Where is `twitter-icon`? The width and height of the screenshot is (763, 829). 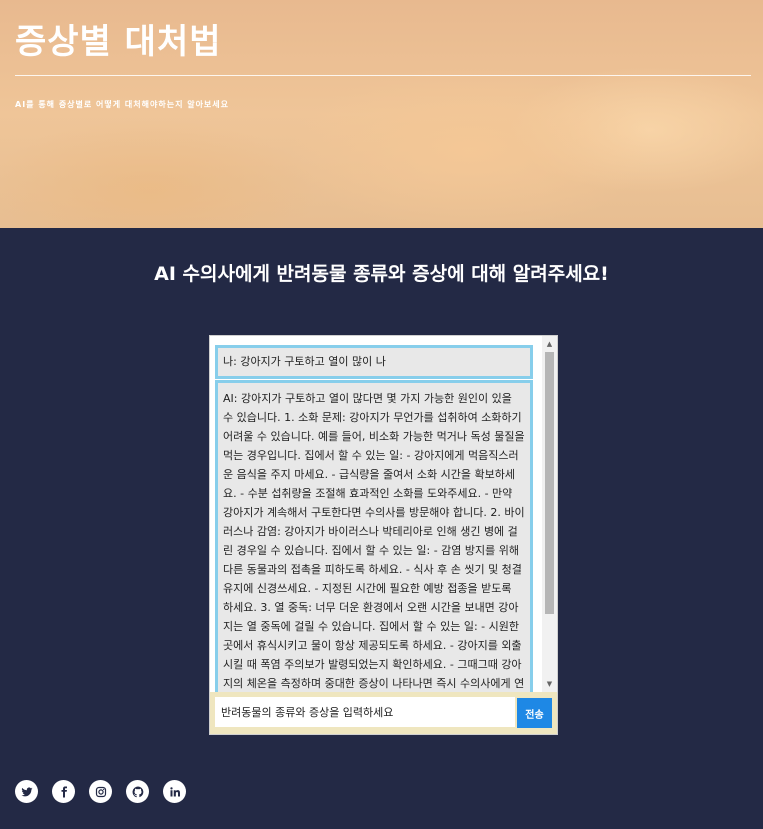
twitter-icon is located at coordinates (26, 791).